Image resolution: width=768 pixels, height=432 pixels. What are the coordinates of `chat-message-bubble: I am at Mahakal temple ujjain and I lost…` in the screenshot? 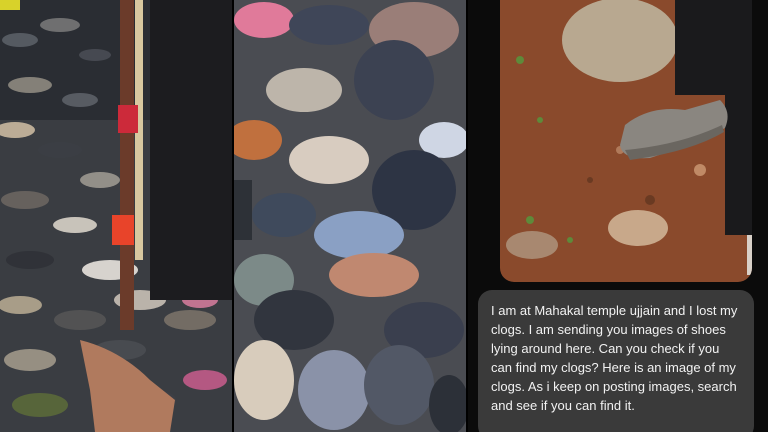 It's located at (616, 361).